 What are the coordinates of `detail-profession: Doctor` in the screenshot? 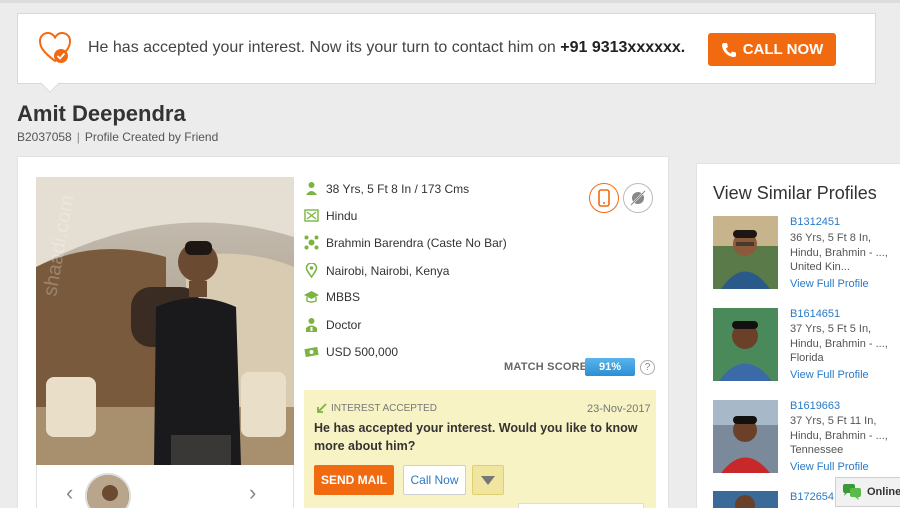 It's located at (332, 324).